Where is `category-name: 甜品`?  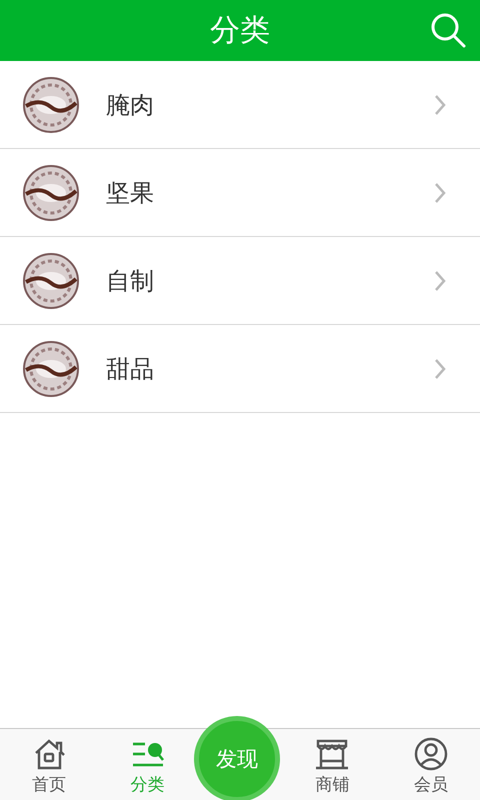 category-name: 甜品 is located at coordinates (130, 369).